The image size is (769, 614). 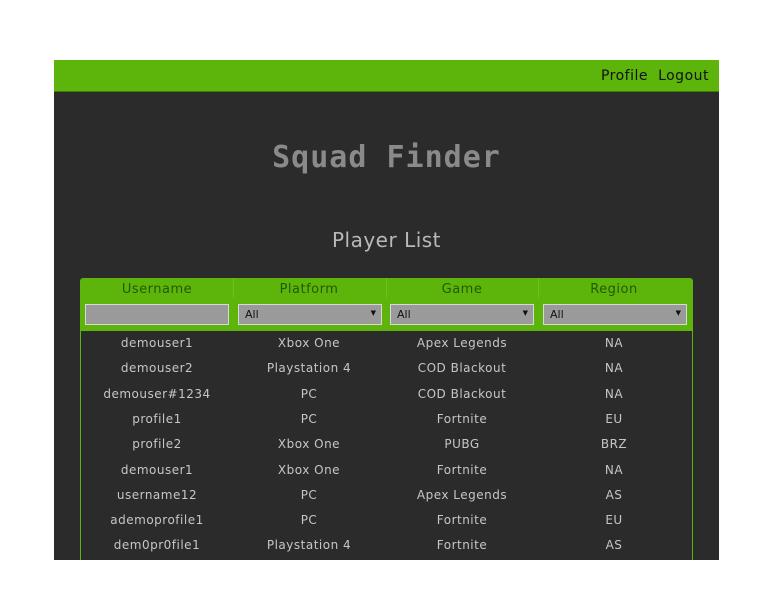 What do you see at coordinates (157, 289) in the screenshot?
I see `column-header-username: Username` at bounding box center [157, 289].